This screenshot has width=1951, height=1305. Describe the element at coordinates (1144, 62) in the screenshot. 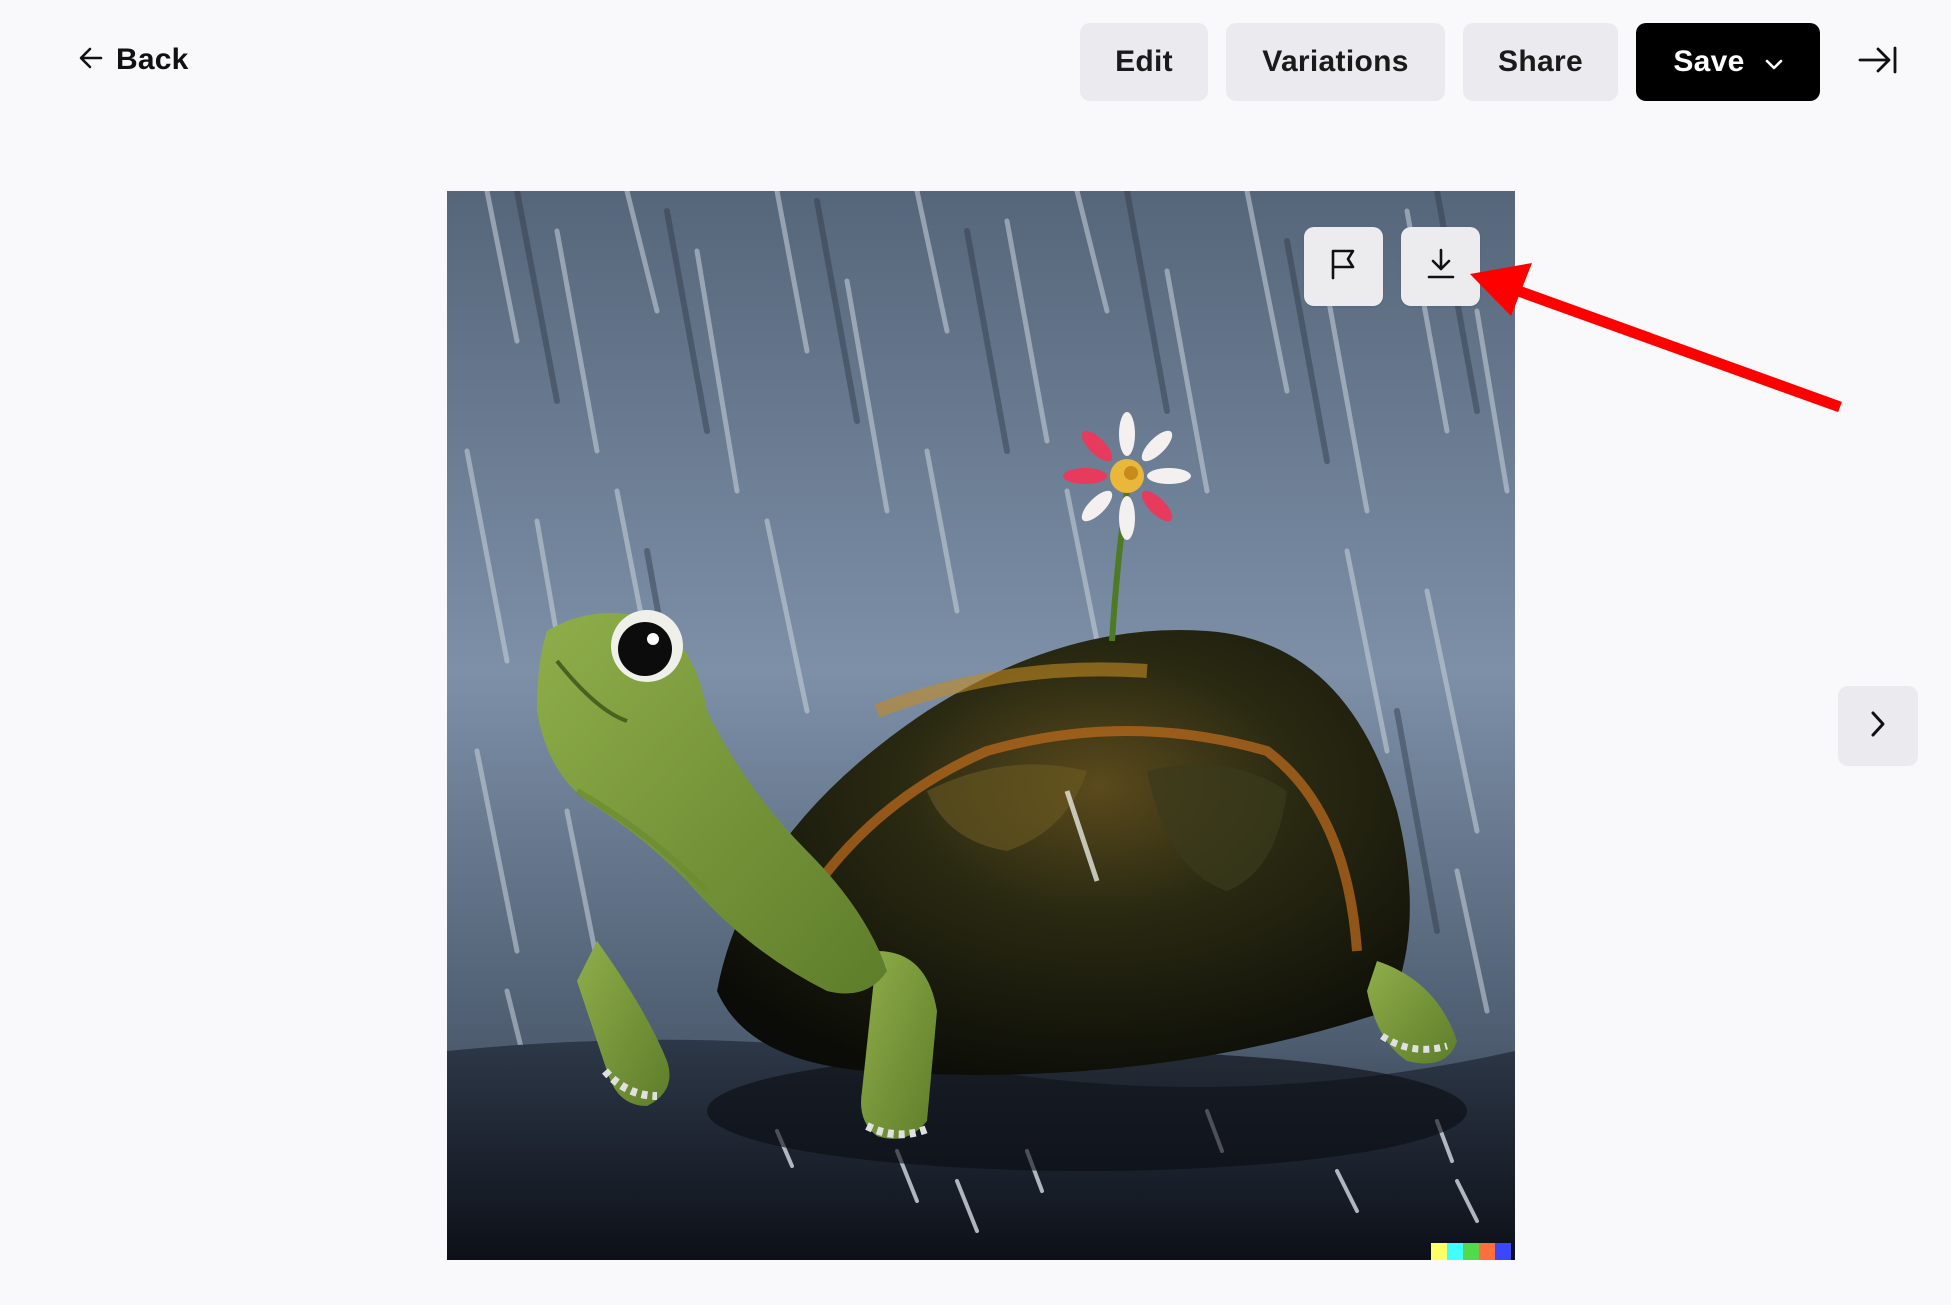

I see `edit-button: Edit` at that location.